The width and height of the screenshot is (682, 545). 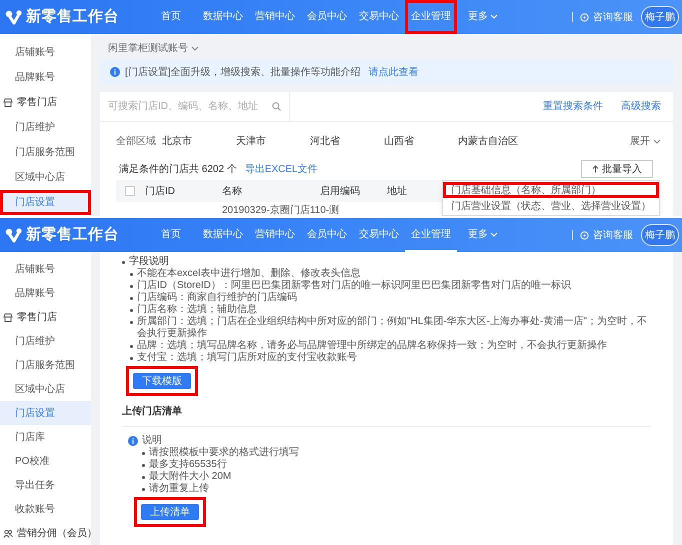 I want to click on sidebar-item: 门店库, so click(x=45, y=437).